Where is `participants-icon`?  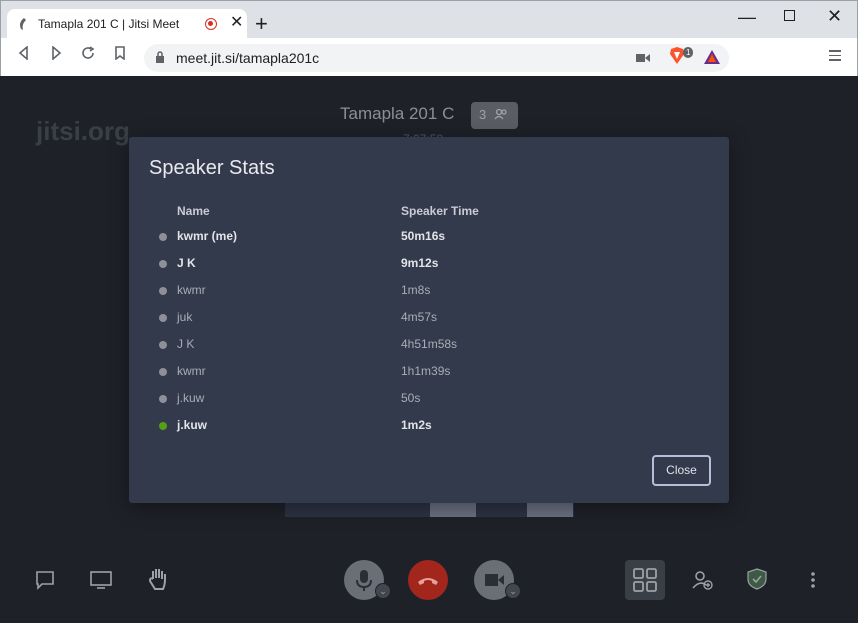
participants-icon is located at coordinates (500, 114).